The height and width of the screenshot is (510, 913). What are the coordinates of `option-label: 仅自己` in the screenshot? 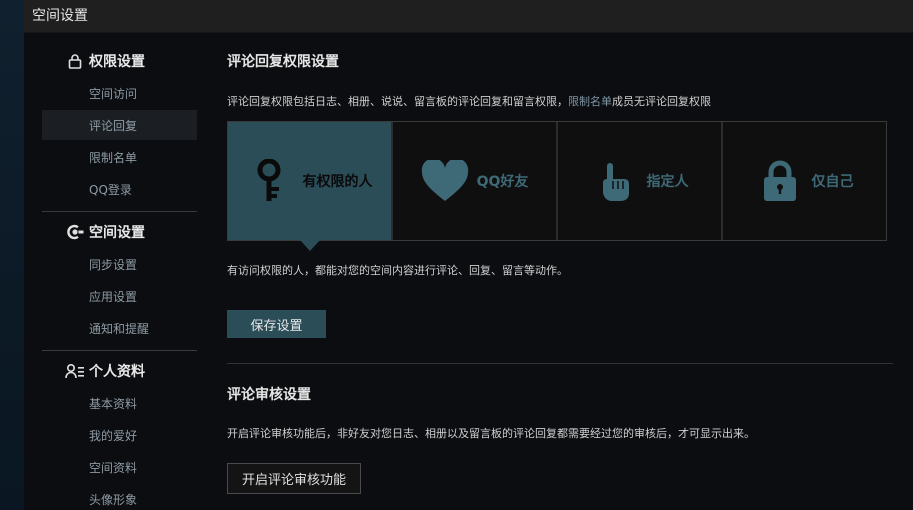 It's located at (832, 182).